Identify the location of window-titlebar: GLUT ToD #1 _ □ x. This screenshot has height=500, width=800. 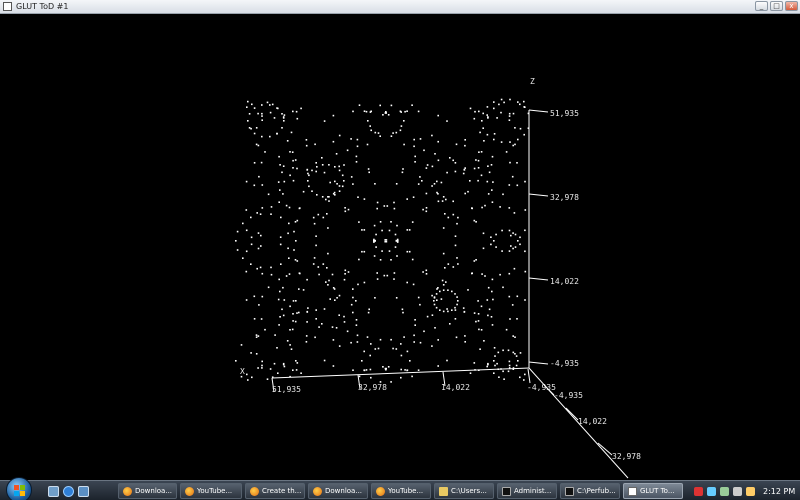
(400, 7).